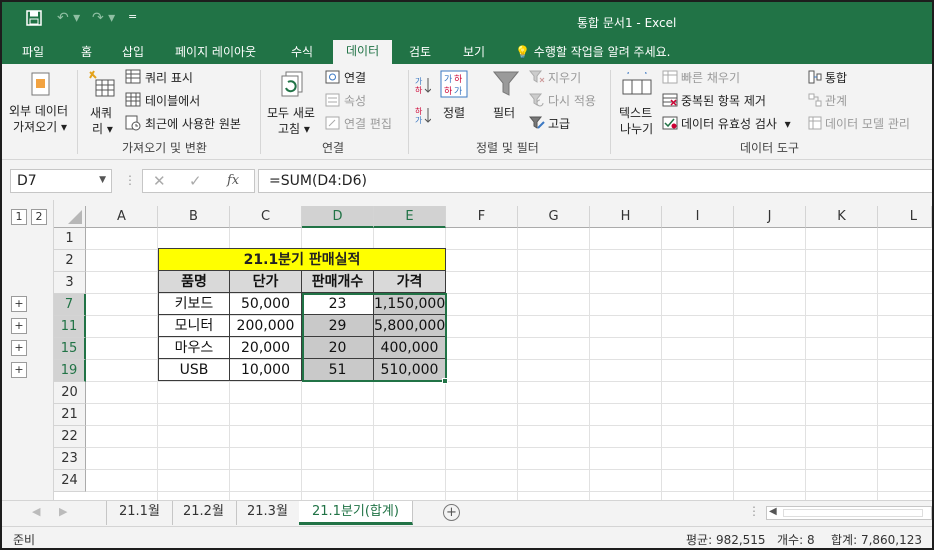  What do you see at coordinates (194, 326) in the screenshot?
I see `table-cell: 모니터` at bounding box center [194, 326].